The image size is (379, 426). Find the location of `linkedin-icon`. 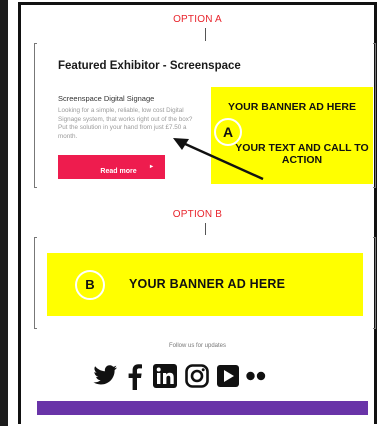

linkedin-icon is located at coordinates (165, 376).